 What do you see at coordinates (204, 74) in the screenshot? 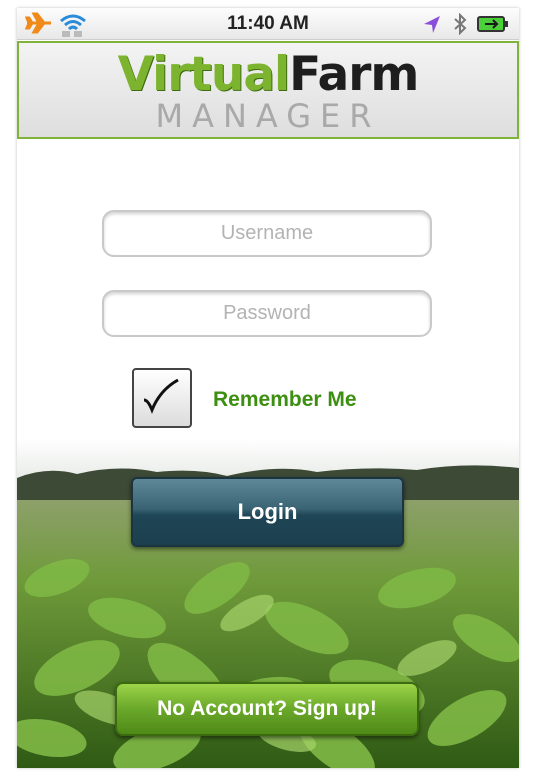
I see `logo-word-virtual: Virtual` at bounding box center [204, 74].